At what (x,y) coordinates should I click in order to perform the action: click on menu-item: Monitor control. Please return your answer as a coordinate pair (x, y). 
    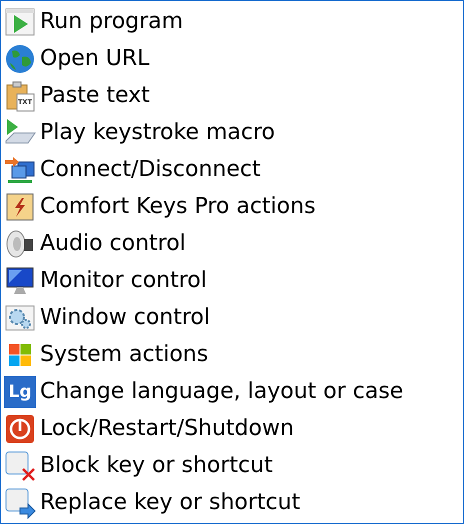
    Looking at the image, I should click on (233, 280).